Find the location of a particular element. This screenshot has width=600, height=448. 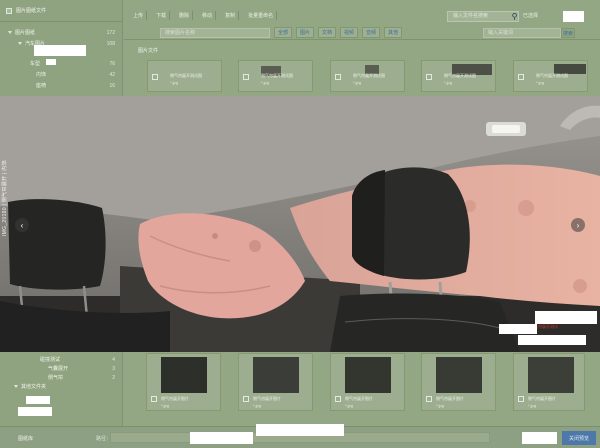

footer-label: 图纸库 is located at coordinates (26, 439).